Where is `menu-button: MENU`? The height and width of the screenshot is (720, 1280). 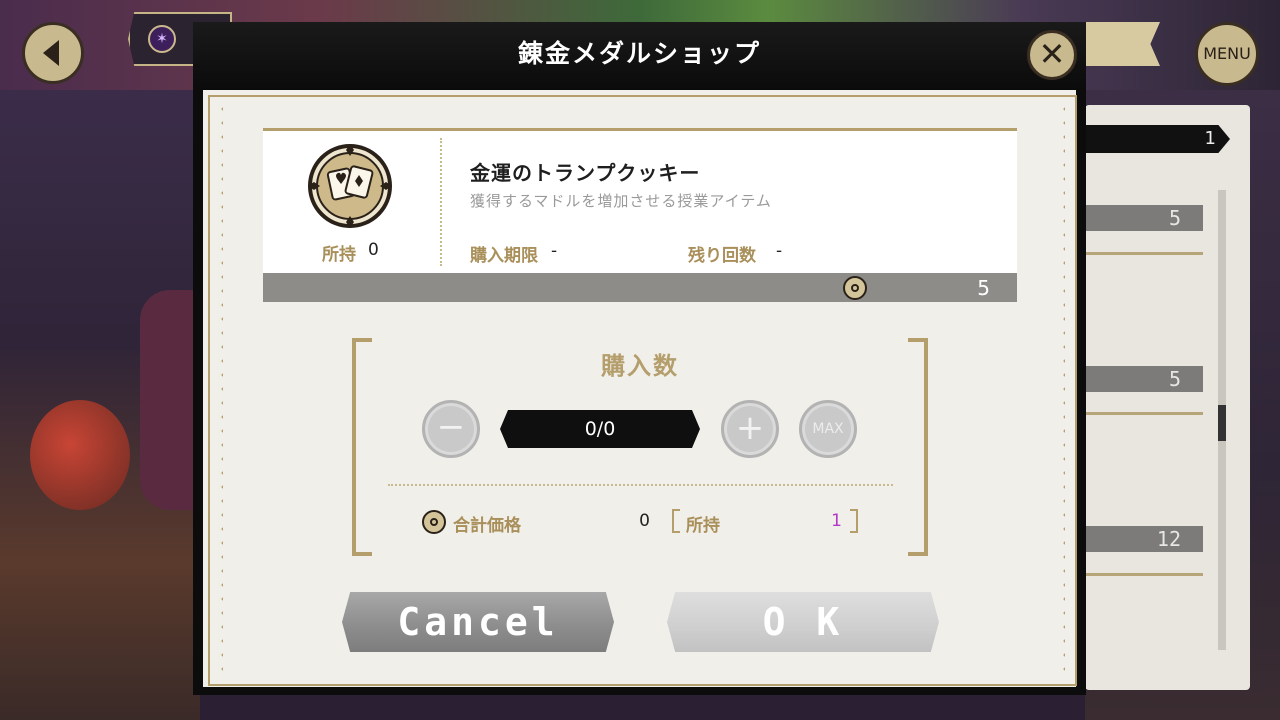
menu-button: MENU is located at coordinates (1227, 54).